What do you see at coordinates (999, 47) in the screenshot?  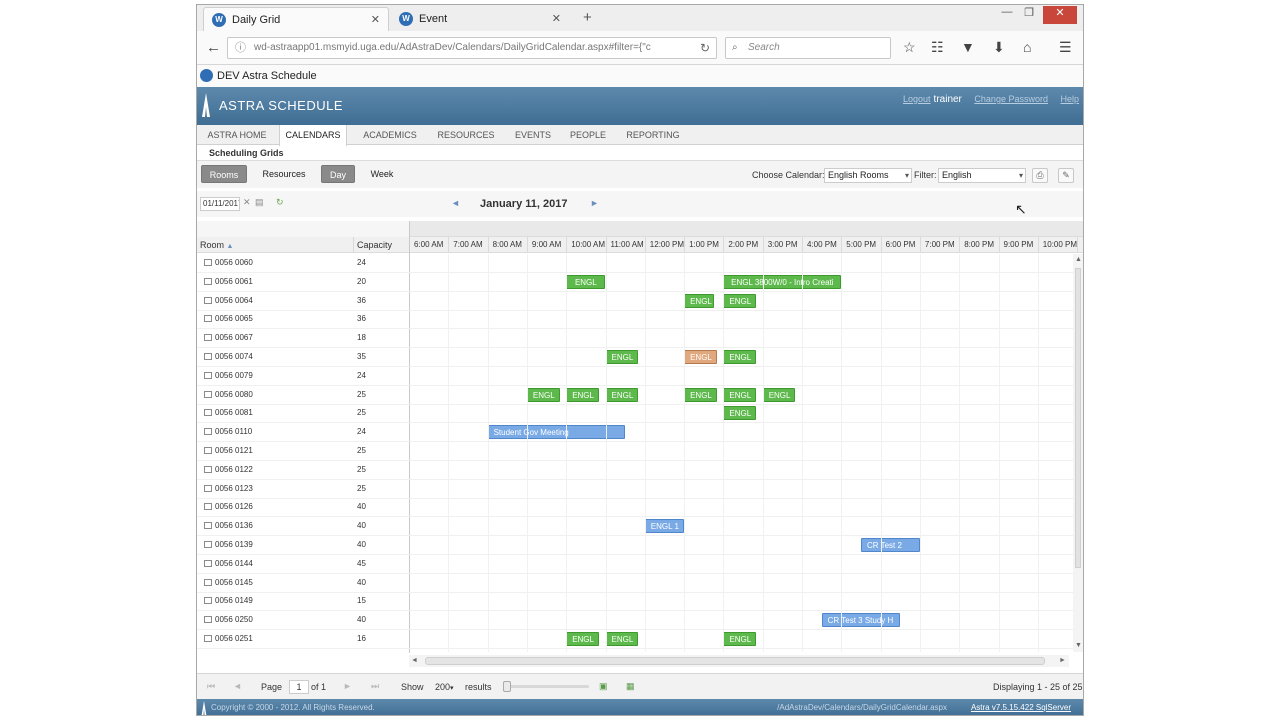 I see `download-icon: ⬇` at bounding box center [999, 47].